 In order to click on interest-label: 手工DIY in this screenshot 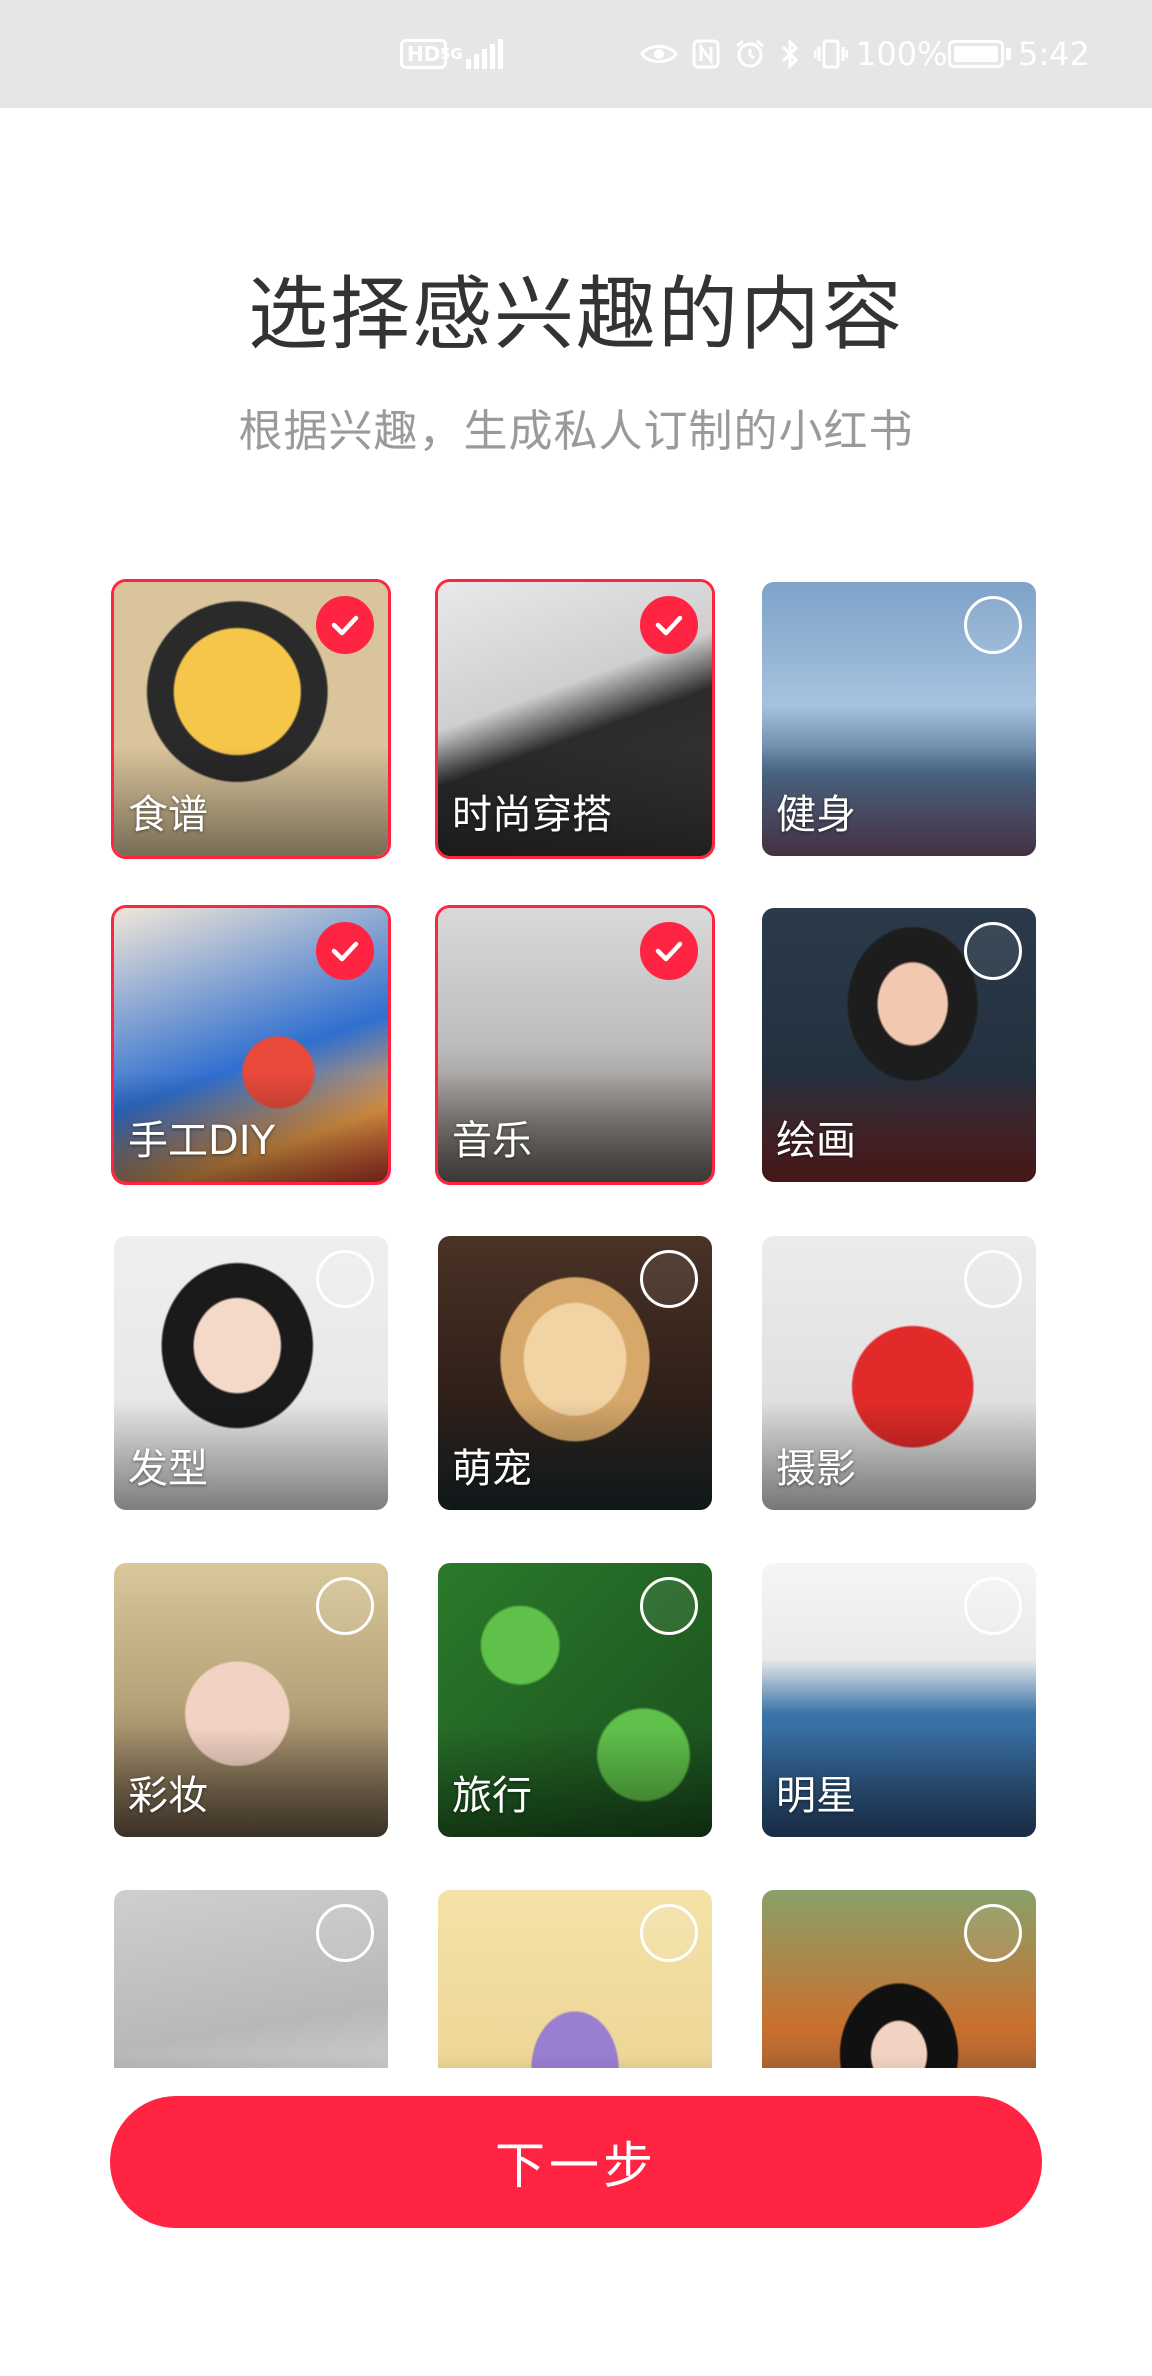, I will do `click(202, 1141)`.